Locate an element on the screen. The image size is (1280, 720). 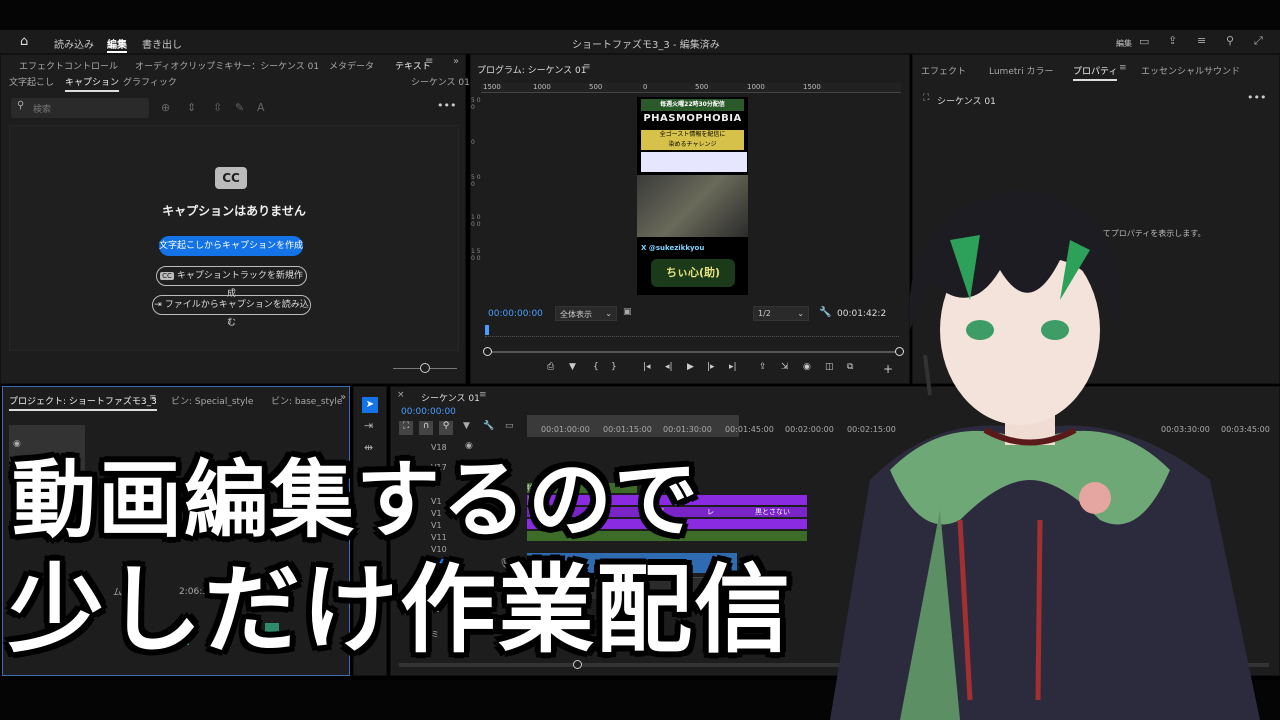
program-title: プログラム: シーケンス 01 is located at coordinates (532, 71).